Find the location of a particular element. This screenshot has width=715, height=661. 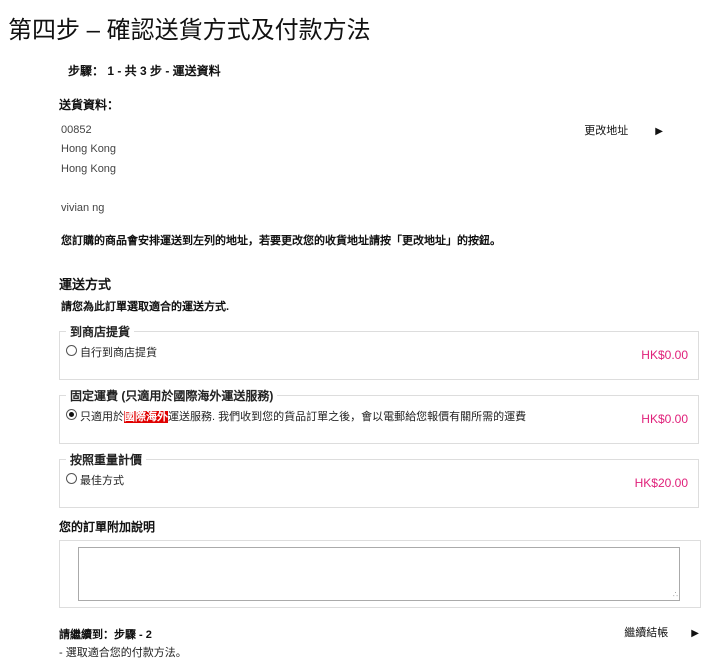

recipient-name: vivian ng is located at coordinates (83, 208).